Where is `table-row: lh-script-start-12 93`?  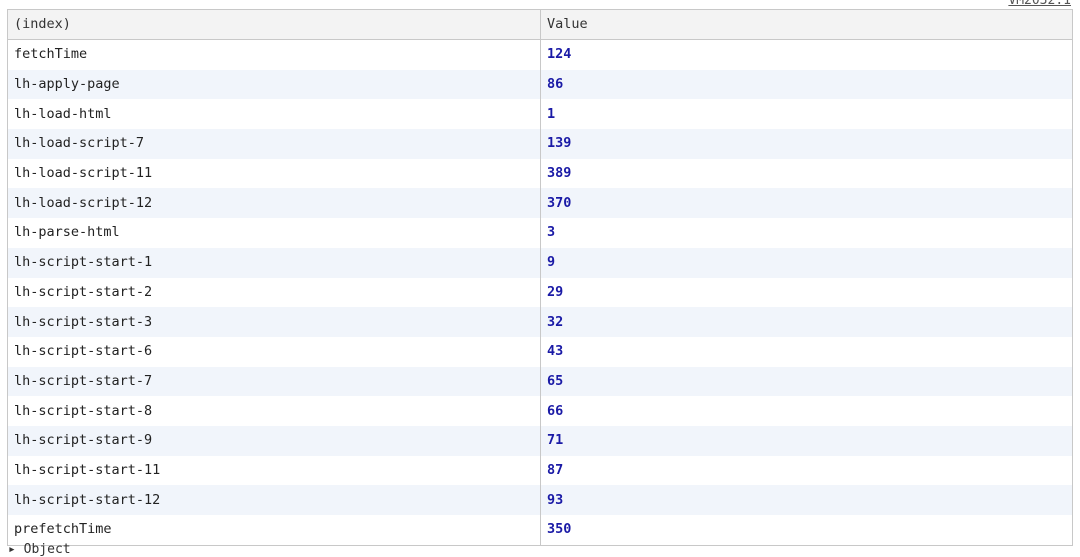 table-row: lh-script-start-12 93 is located at coordinates (540, 500).